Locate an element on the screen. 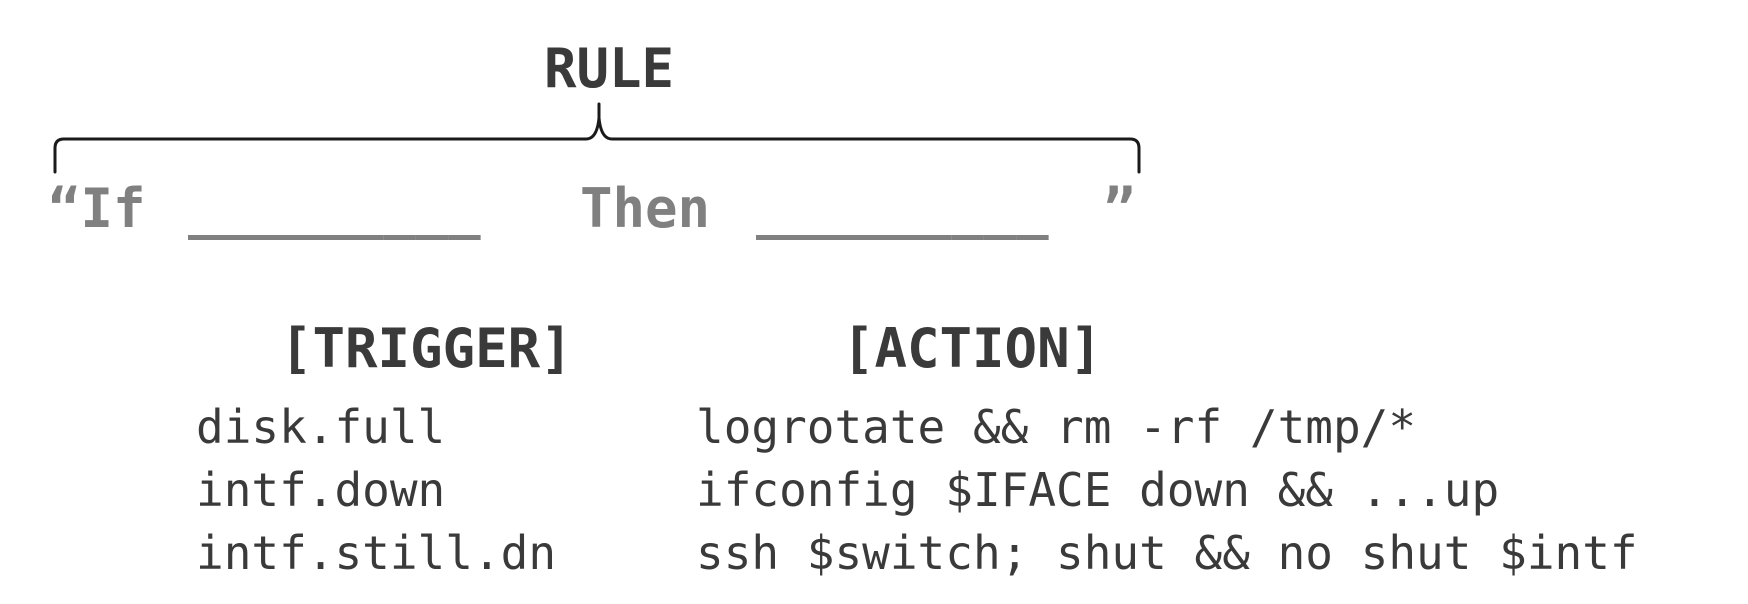 The height and width of the screenshot is (604, 1748). trigger-item: intf.down is located at coordinates (321, 490).